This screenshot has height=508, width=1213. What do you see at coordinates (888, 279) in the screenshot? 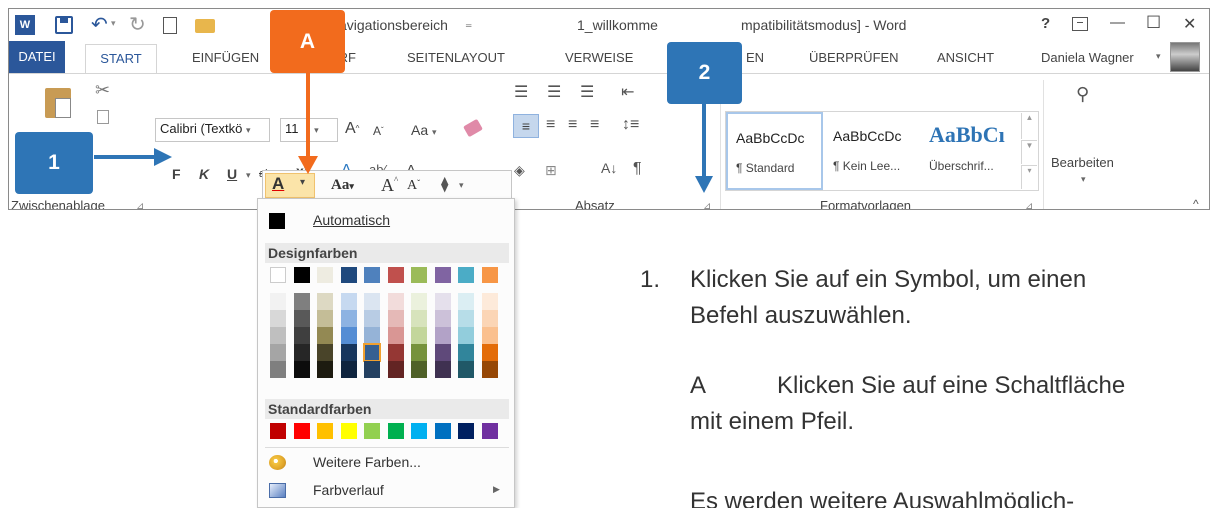
I see `step-1-line-1: Klicken Sie auf ein Symbol, um einen` at bounding box center [888, 279].